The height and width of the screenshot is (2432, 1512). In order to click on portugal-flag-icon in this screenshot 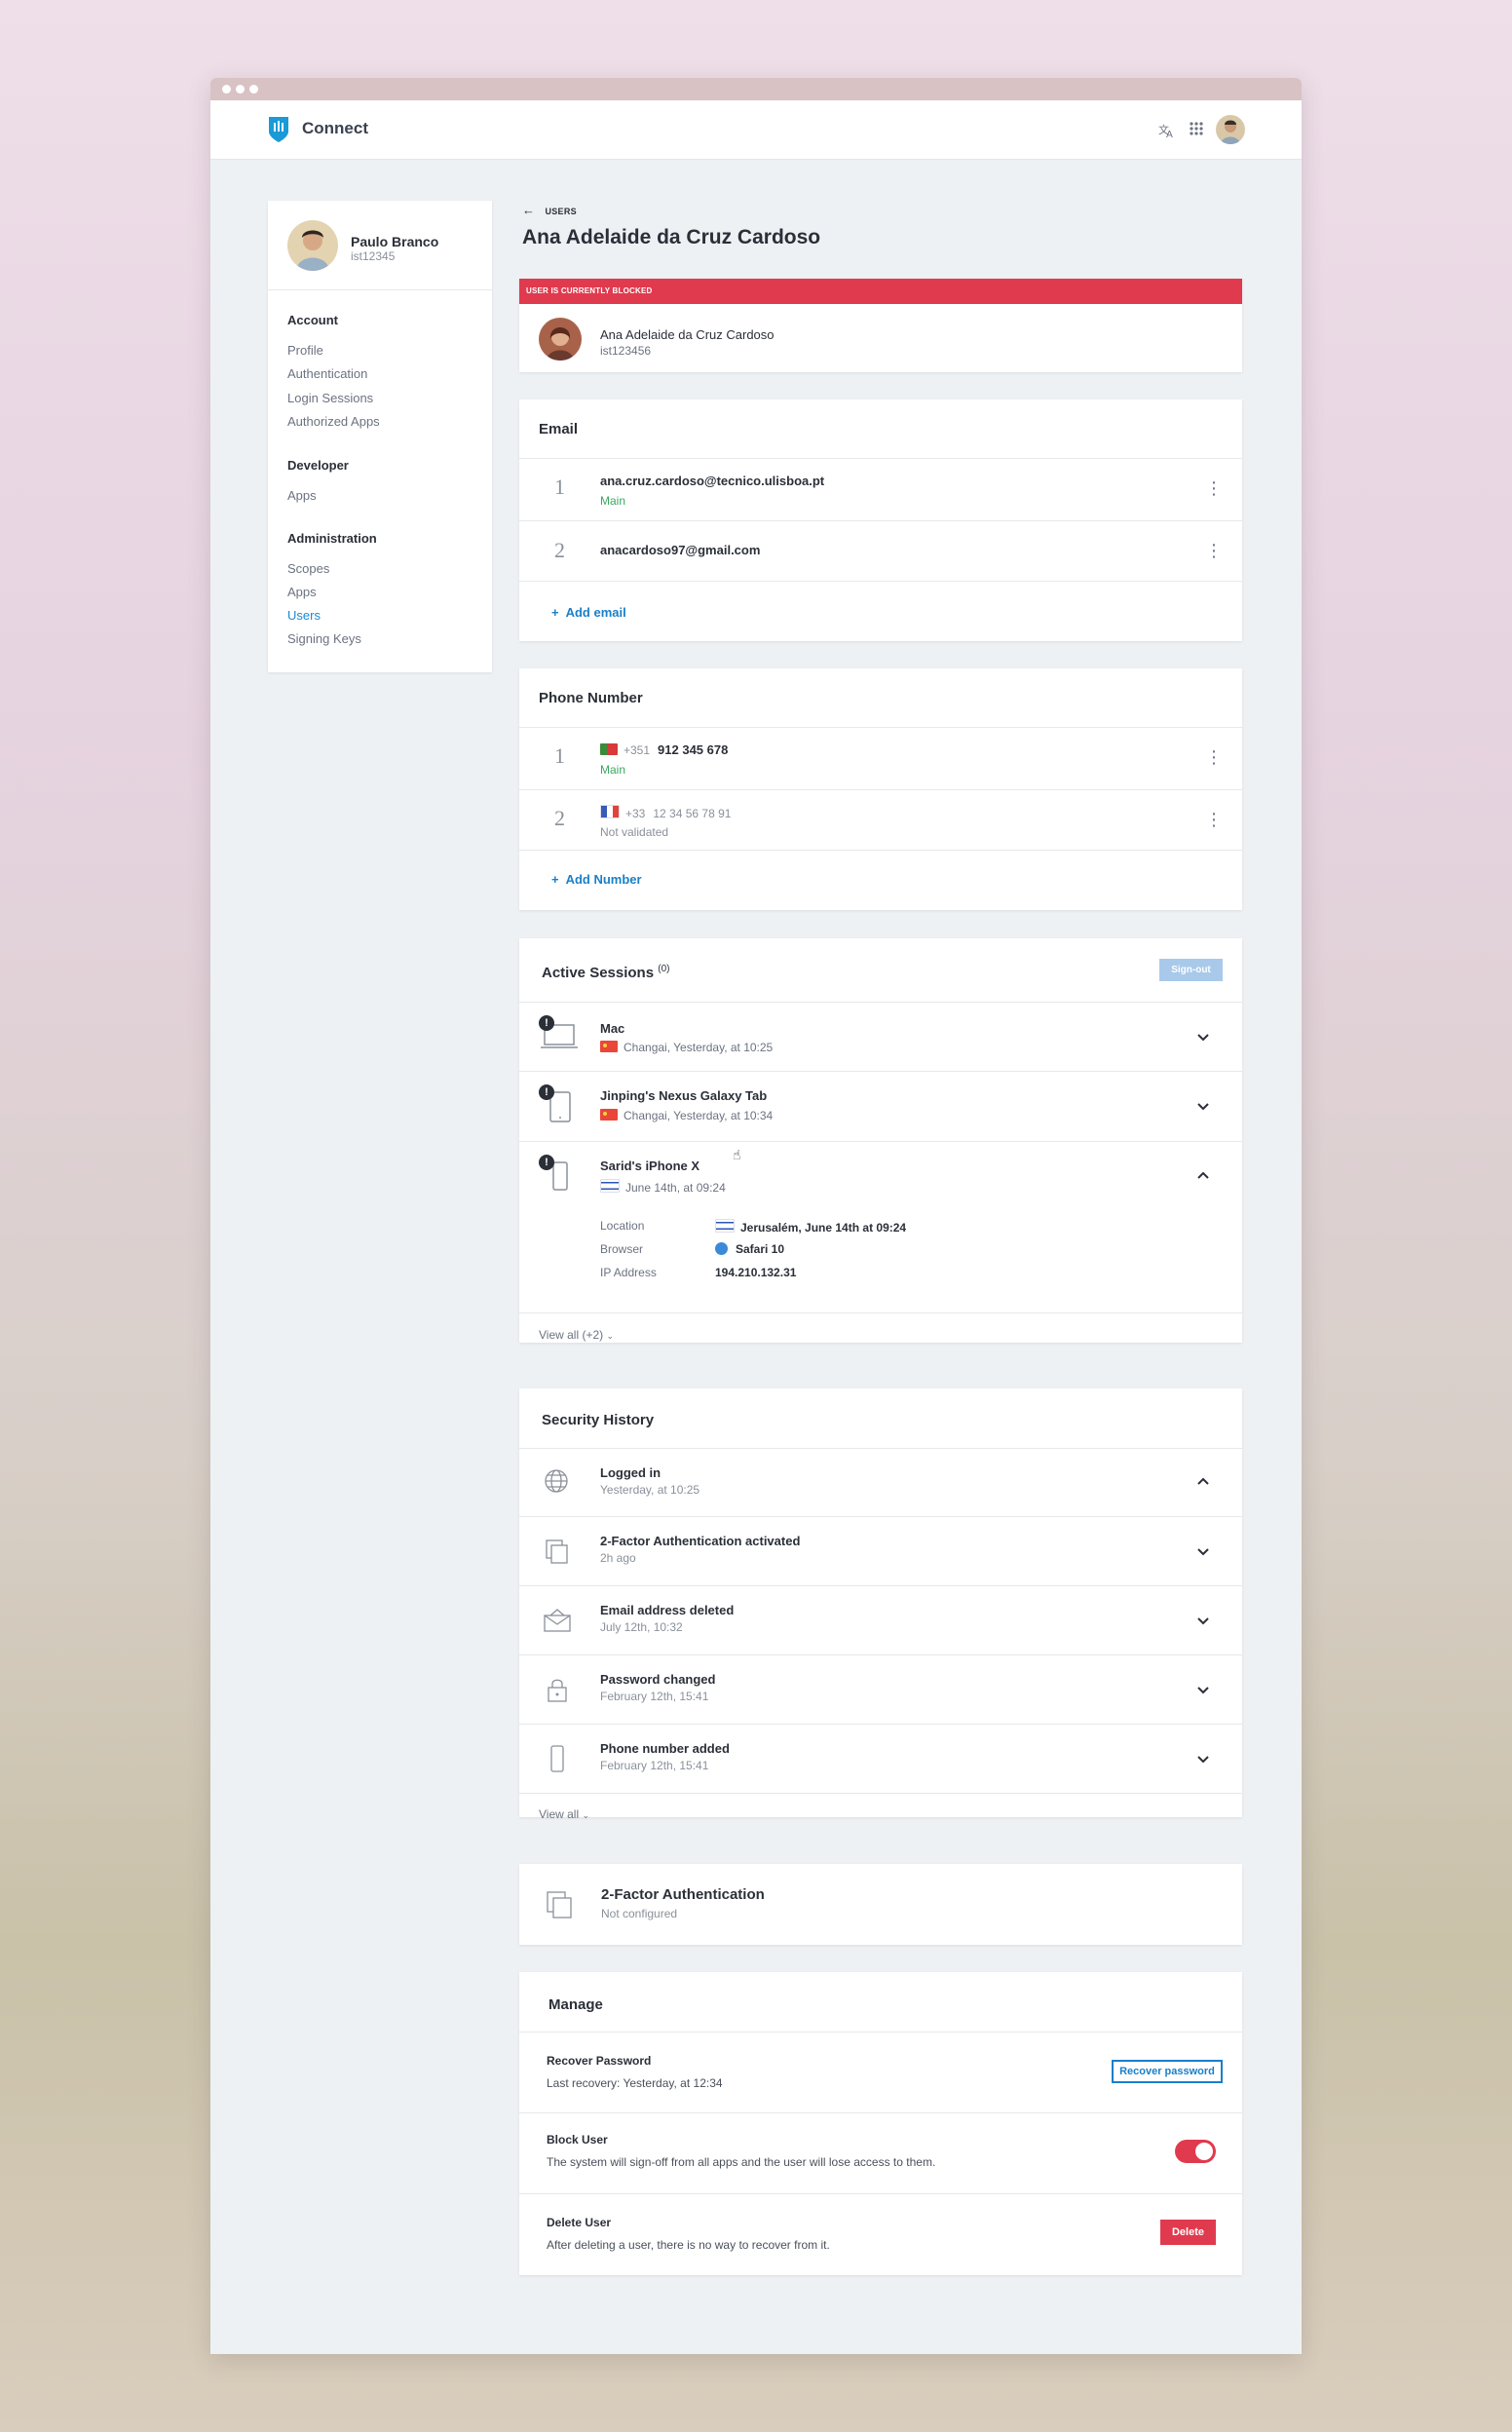, I will do `click(609, 749)`.